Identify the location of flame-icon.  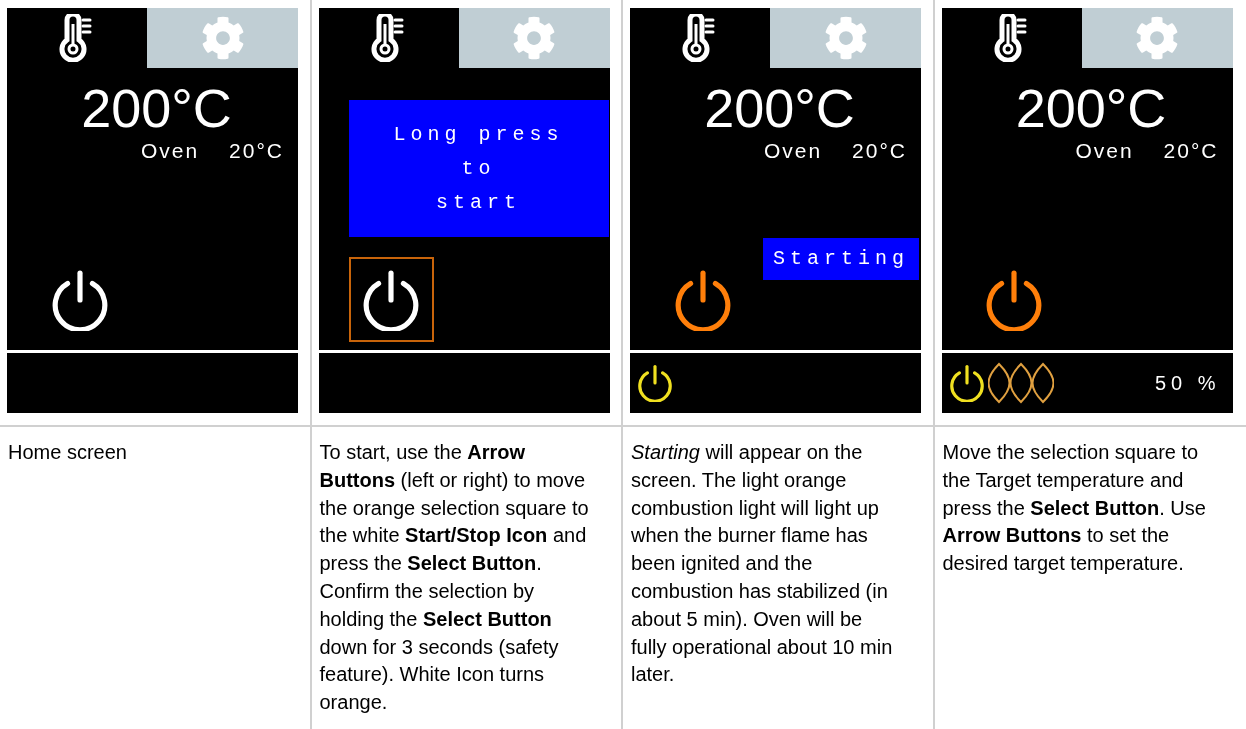
(1020, 383).